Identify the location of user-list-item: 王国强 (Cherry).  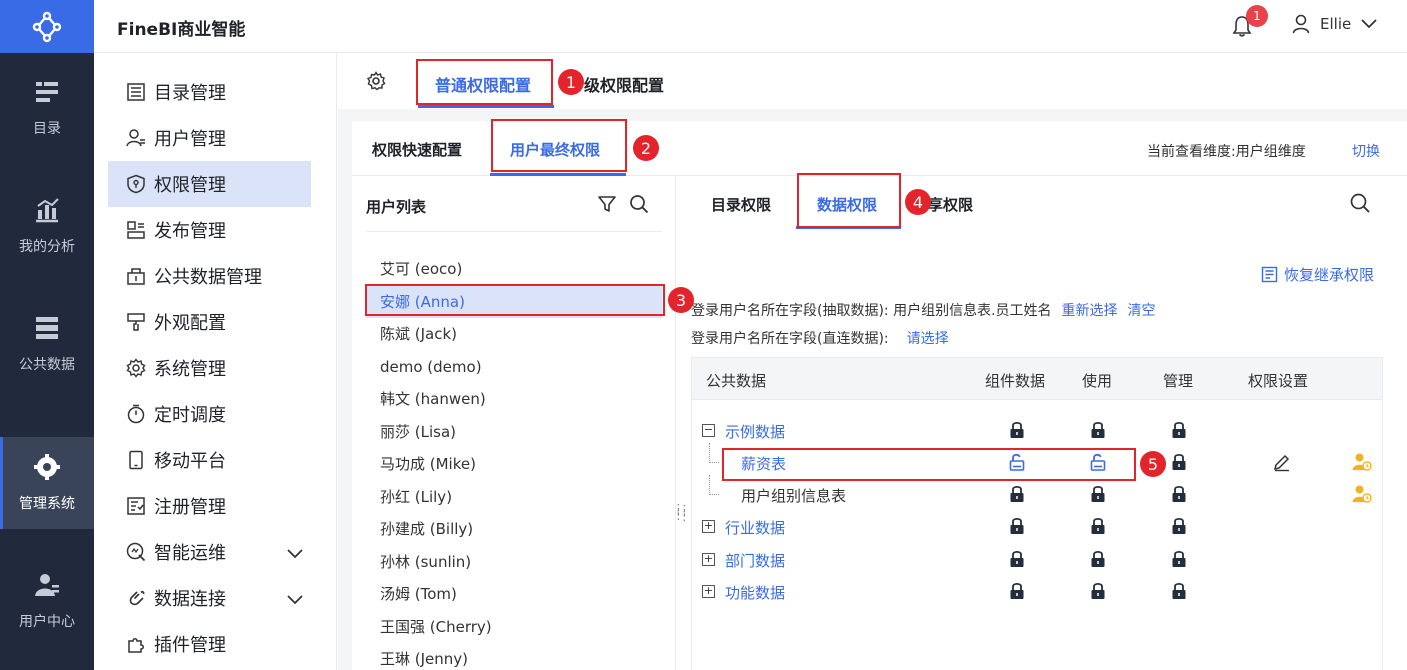
(514, 627).